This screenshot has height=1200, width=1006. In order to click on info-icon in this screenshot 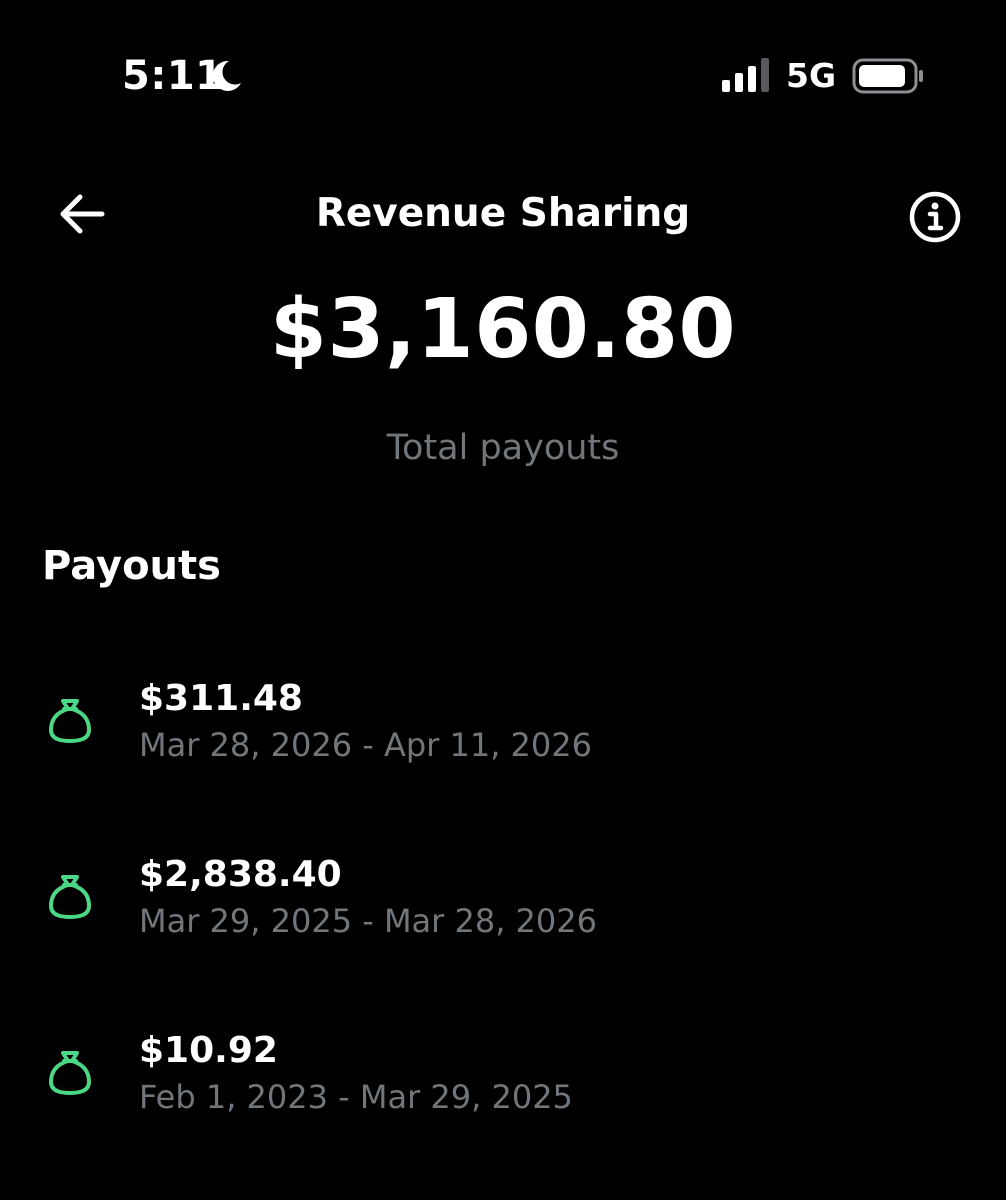, I will do `click(935, 217)`.